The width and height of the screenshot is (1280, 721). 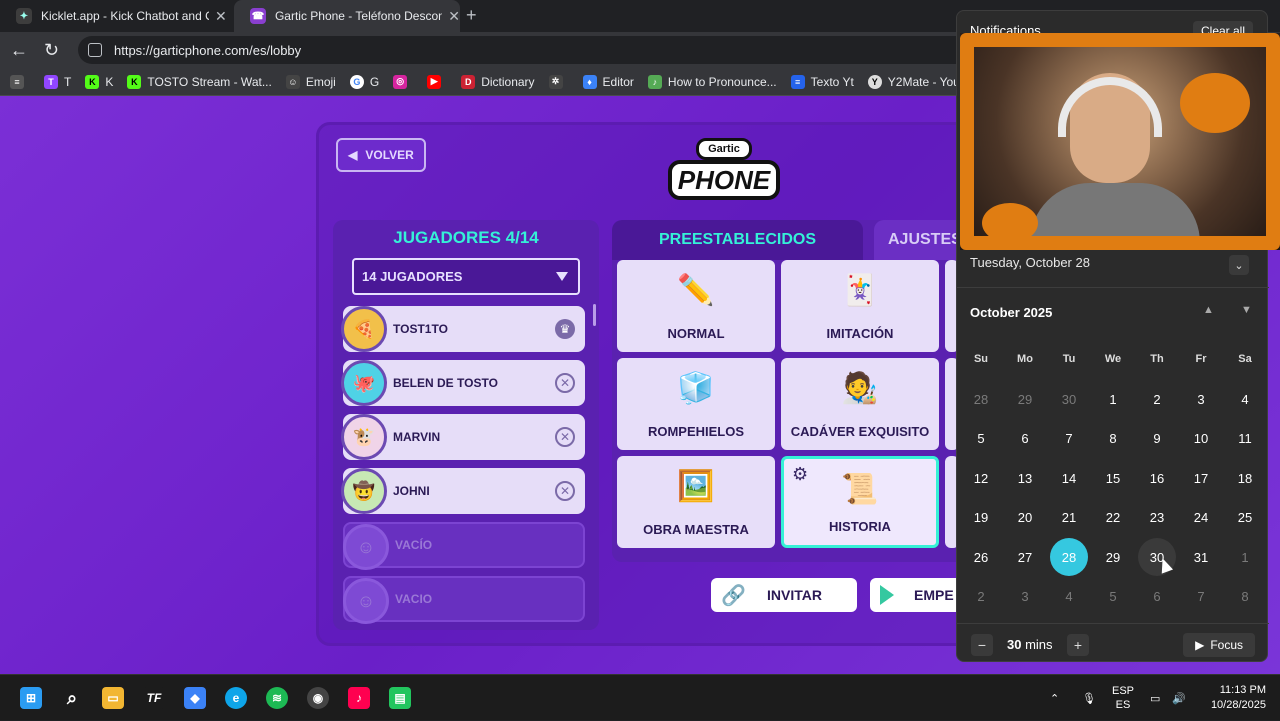 What do you see at coordinates (1157, 518) in the screenshot?
I see `calendar-day: 23` at bounding box center [1157, 518].